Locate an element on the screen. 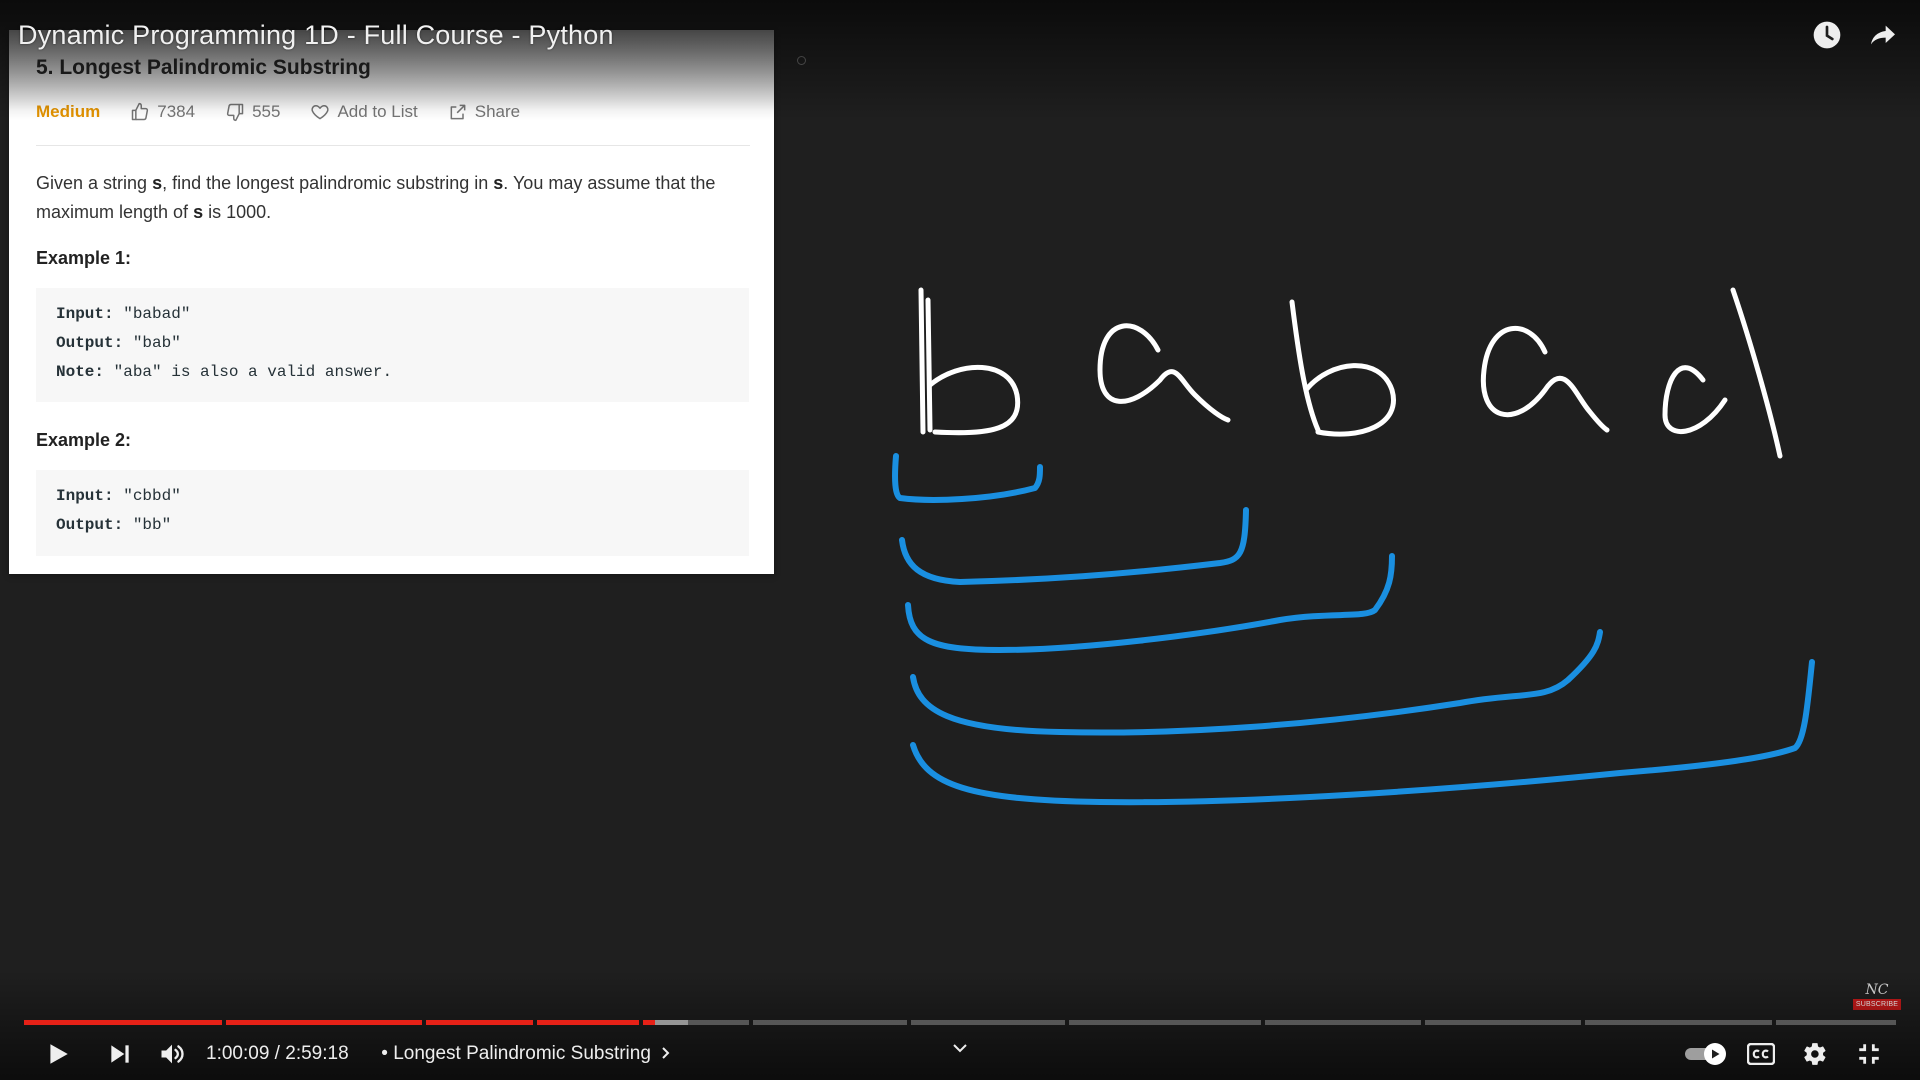 The width and height of the screenshot is (1920, 1080). example-2-code: Input: "cbbd" Output: "bb" is located at coordinates (392, 513).